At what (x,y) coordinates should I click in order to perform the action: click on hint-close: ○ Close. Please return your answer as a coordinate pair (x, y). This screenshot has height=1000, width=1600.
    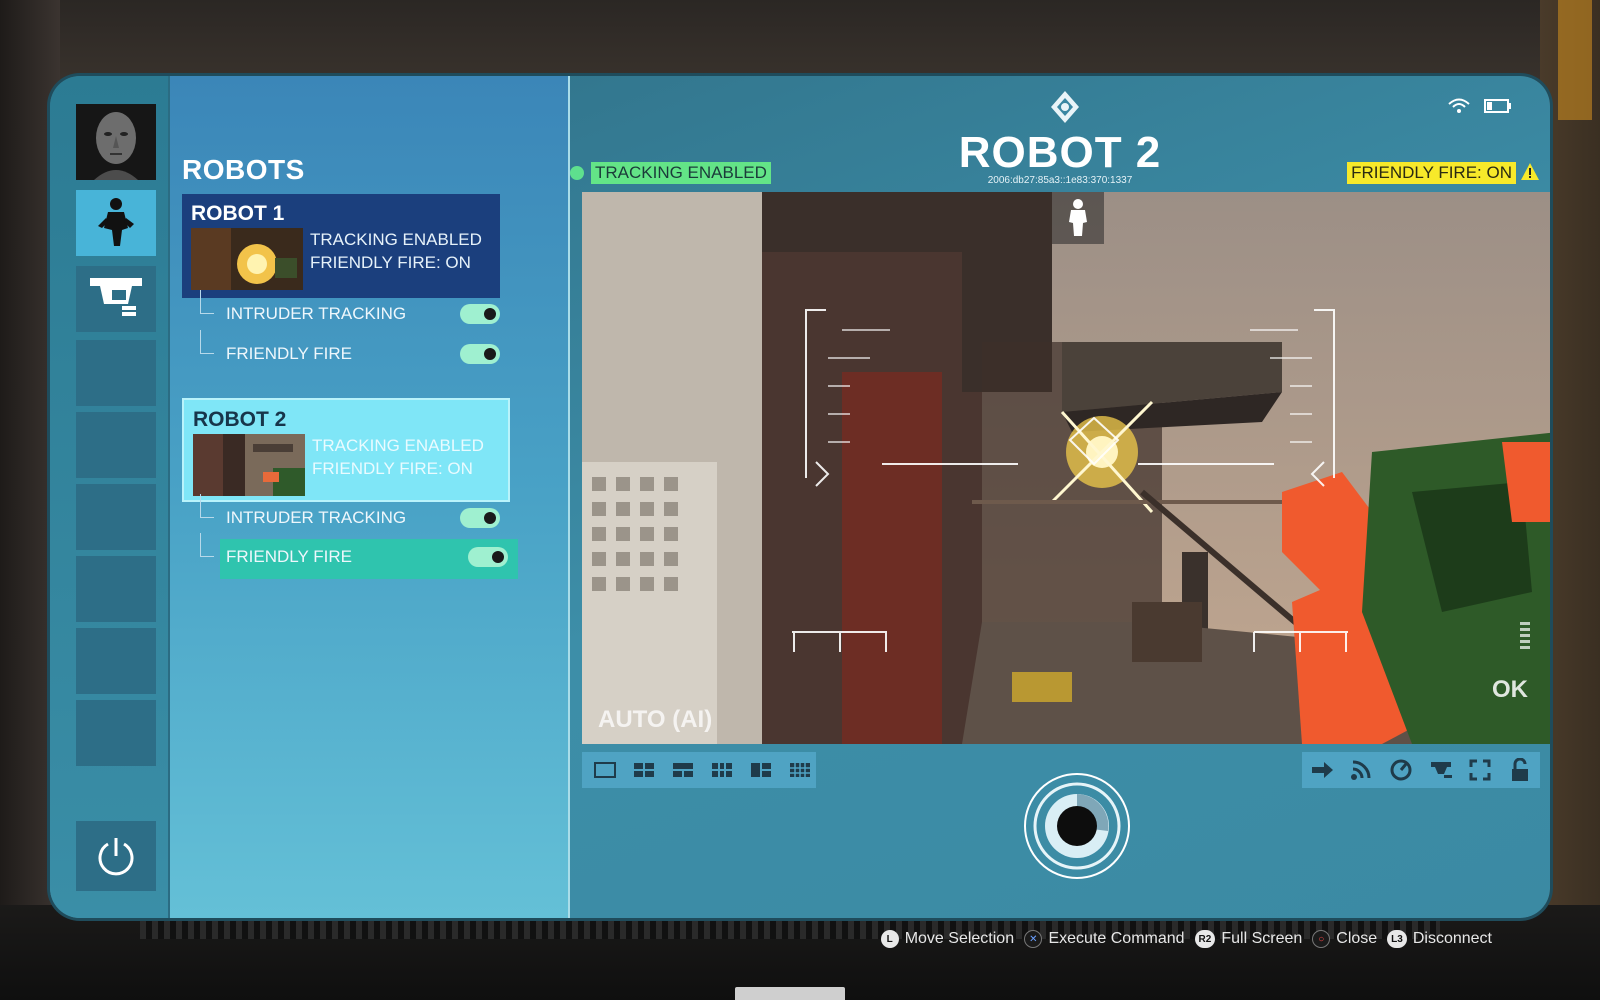
    Looking at the image, I should click on (1344, 939).